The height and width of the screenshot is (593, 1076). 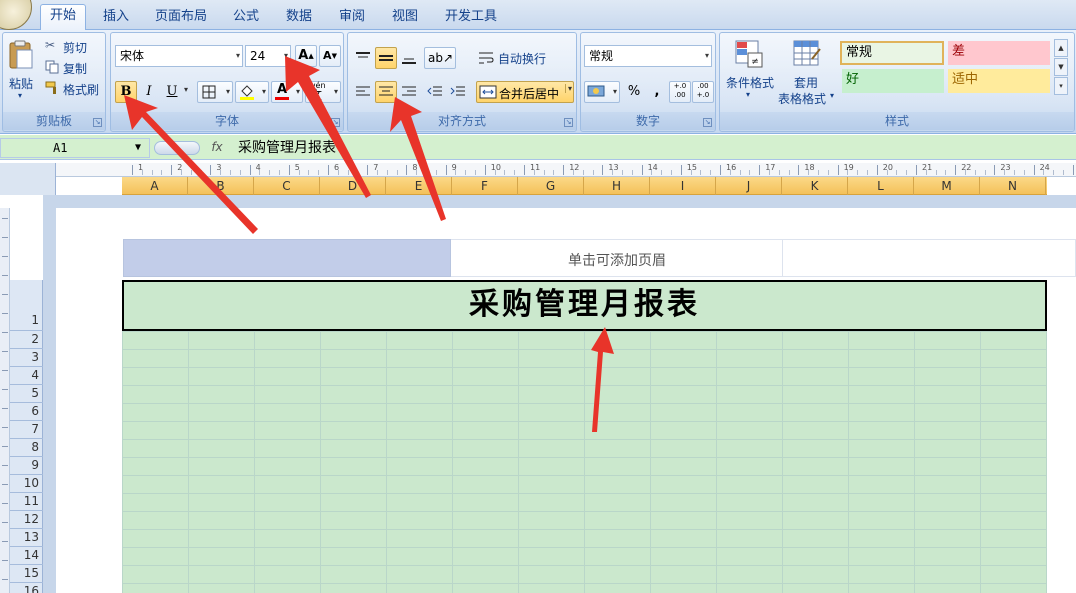 I want to click on borders-button: ▾, so click(x=215, y=92).